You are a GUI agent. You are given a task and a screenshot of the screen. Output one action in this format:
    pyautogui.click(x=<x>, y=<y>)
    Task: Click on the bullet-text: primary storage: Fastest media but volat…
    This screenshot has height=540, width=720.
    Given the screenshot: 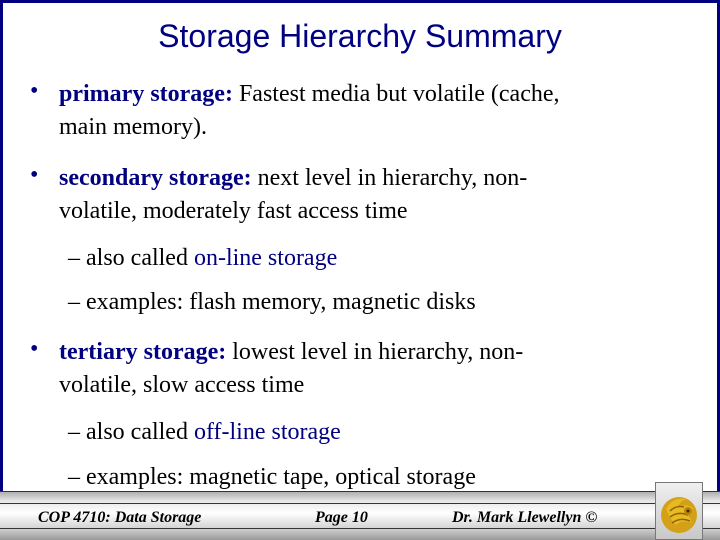 What is the action you would take?
    pyautogui.click(x=364, y=111)
    